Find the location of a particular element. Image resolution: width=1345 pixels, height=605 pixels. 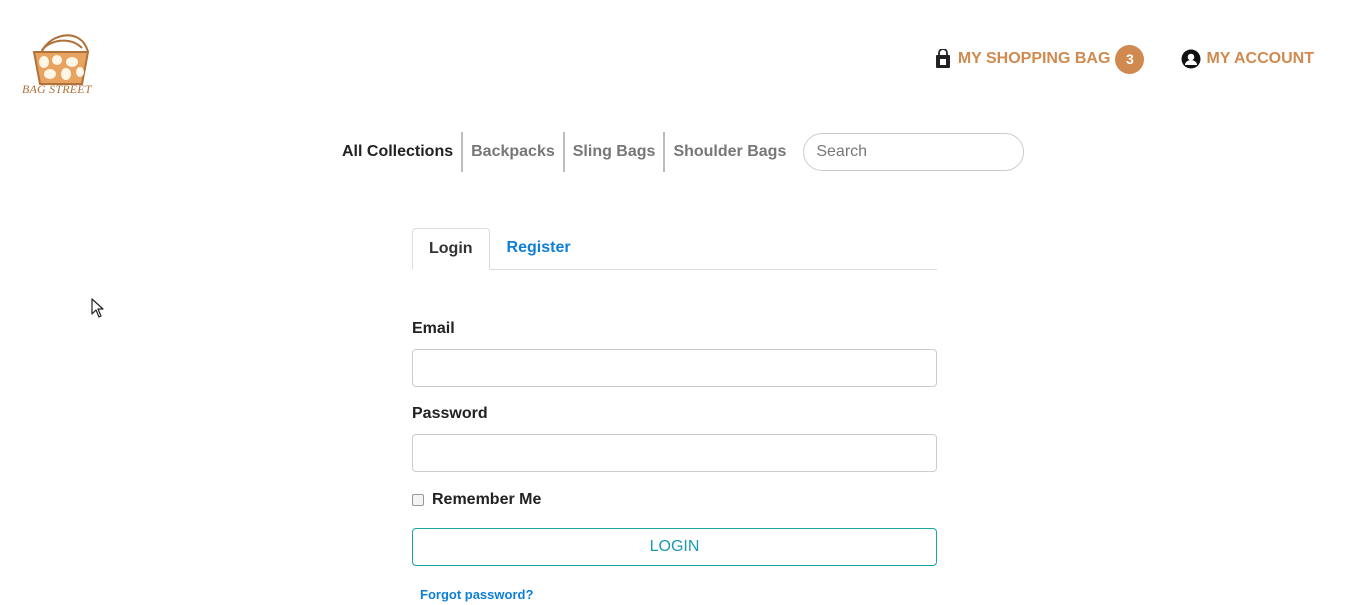

user-account-icon is located at coordinates (1191, 59).